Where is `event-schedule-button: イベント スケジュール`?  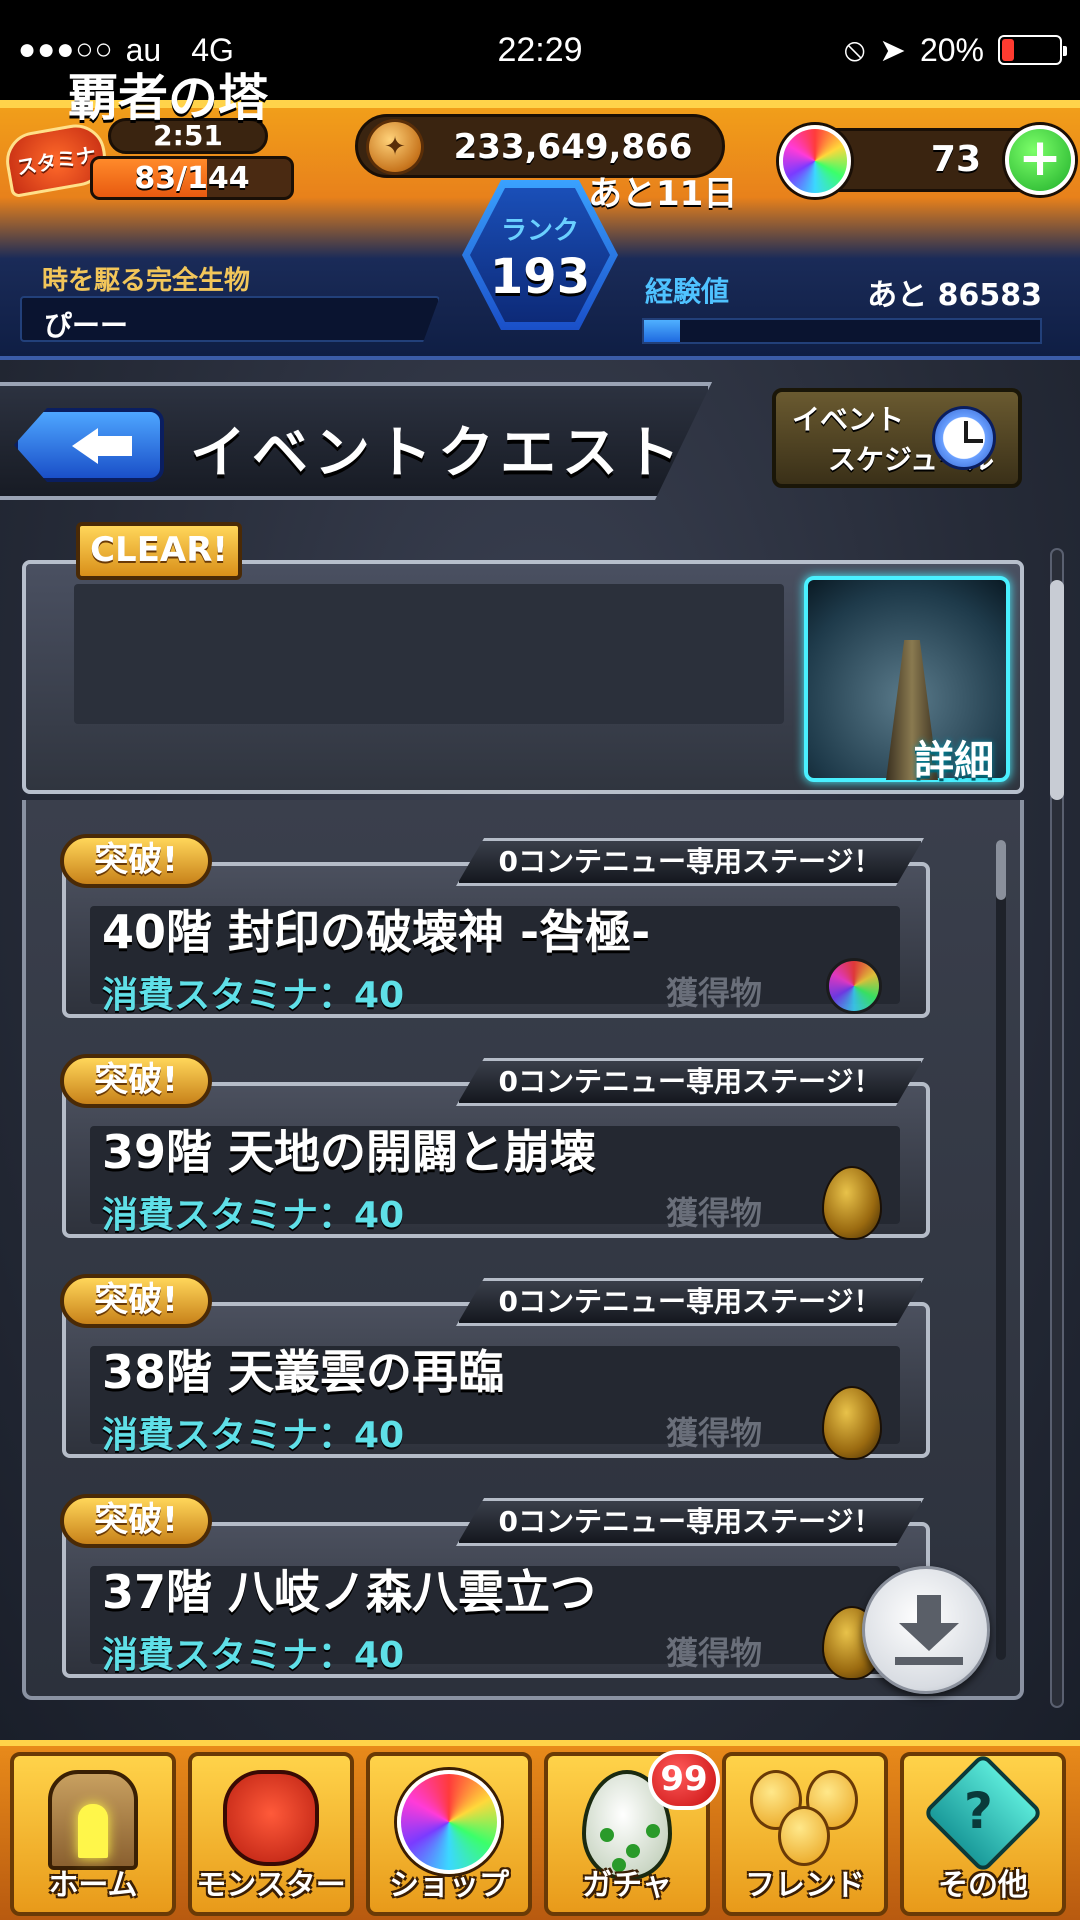 event-schedule-button: イベント スケジュール is located at coordinates (897, 438).